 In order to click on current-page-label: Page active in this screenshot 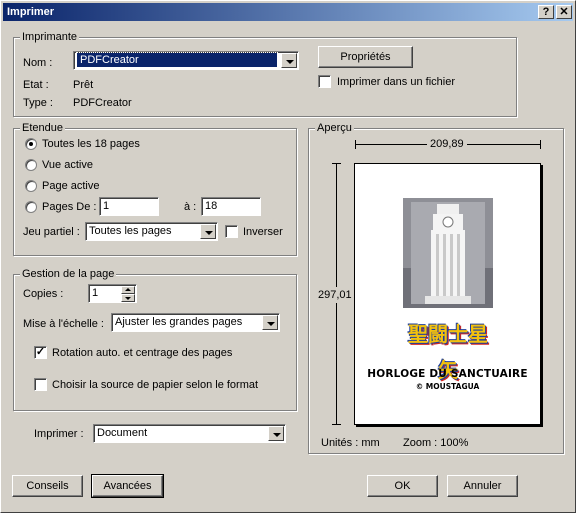, I will do `click(70, 186)`.